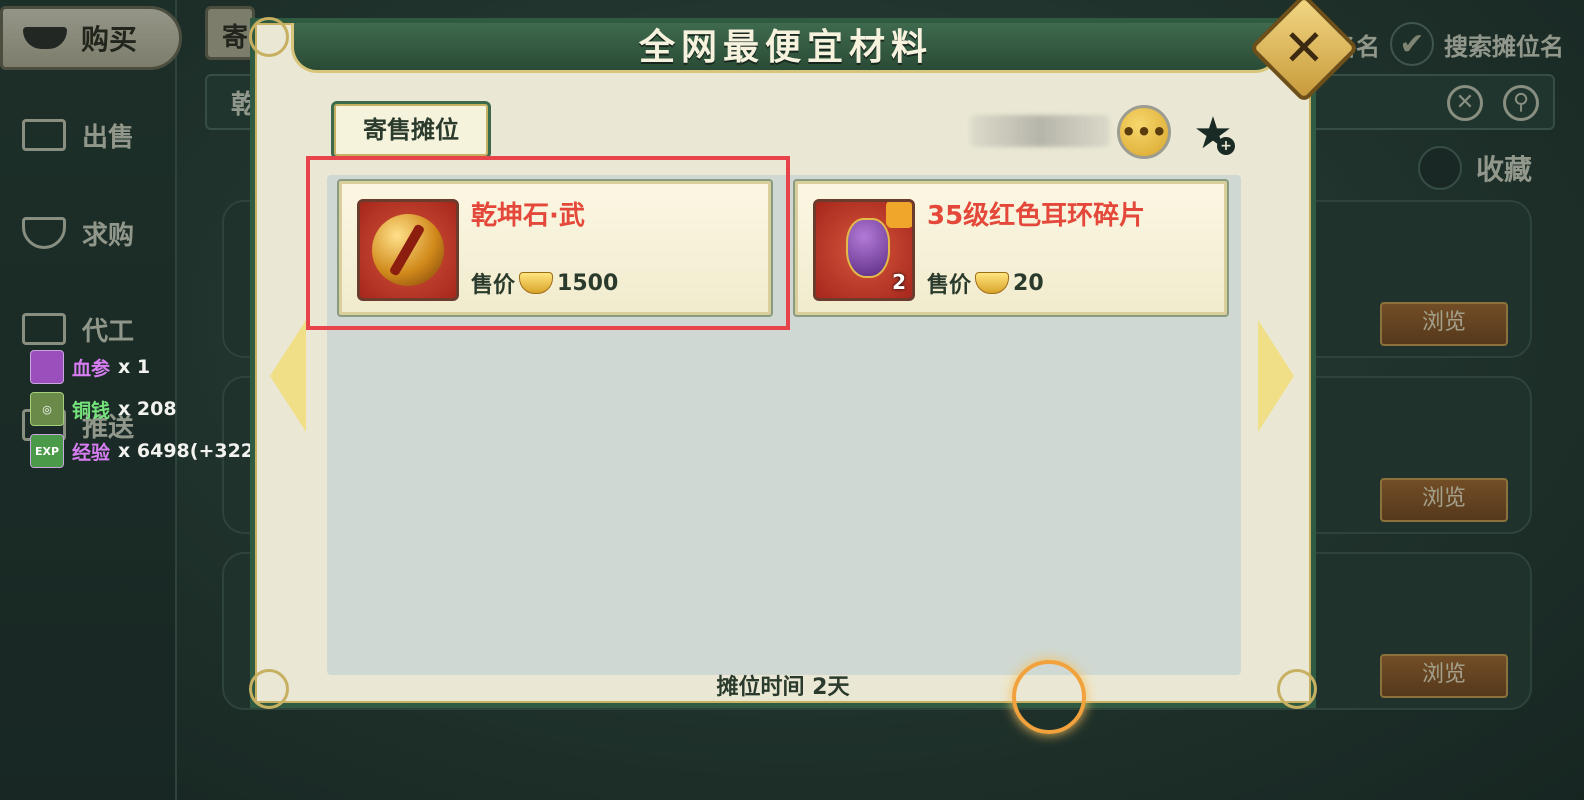 Image resolution: width=1584 pixels, height=800 pixels. What do you see at coordinates (44, 329) in the screenshot?
I see `craft-icon` at bounding box center [44, 329].